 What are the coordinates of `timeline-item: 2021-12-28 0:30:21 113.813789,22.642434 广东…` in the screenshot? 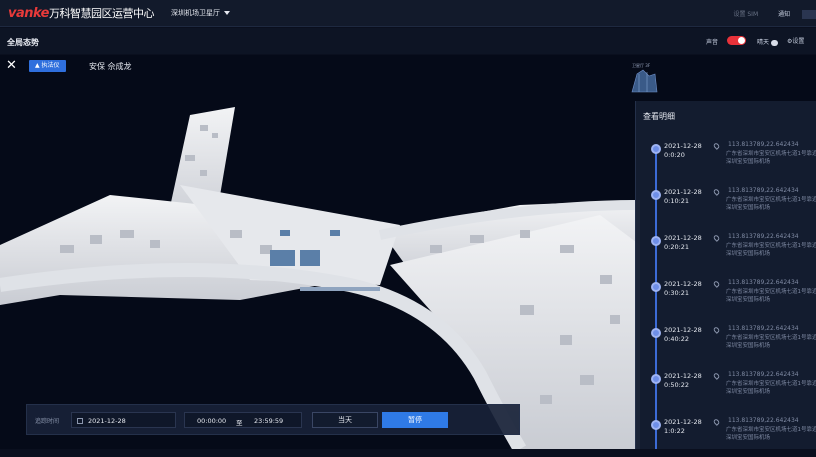 It's located at (726, 299).